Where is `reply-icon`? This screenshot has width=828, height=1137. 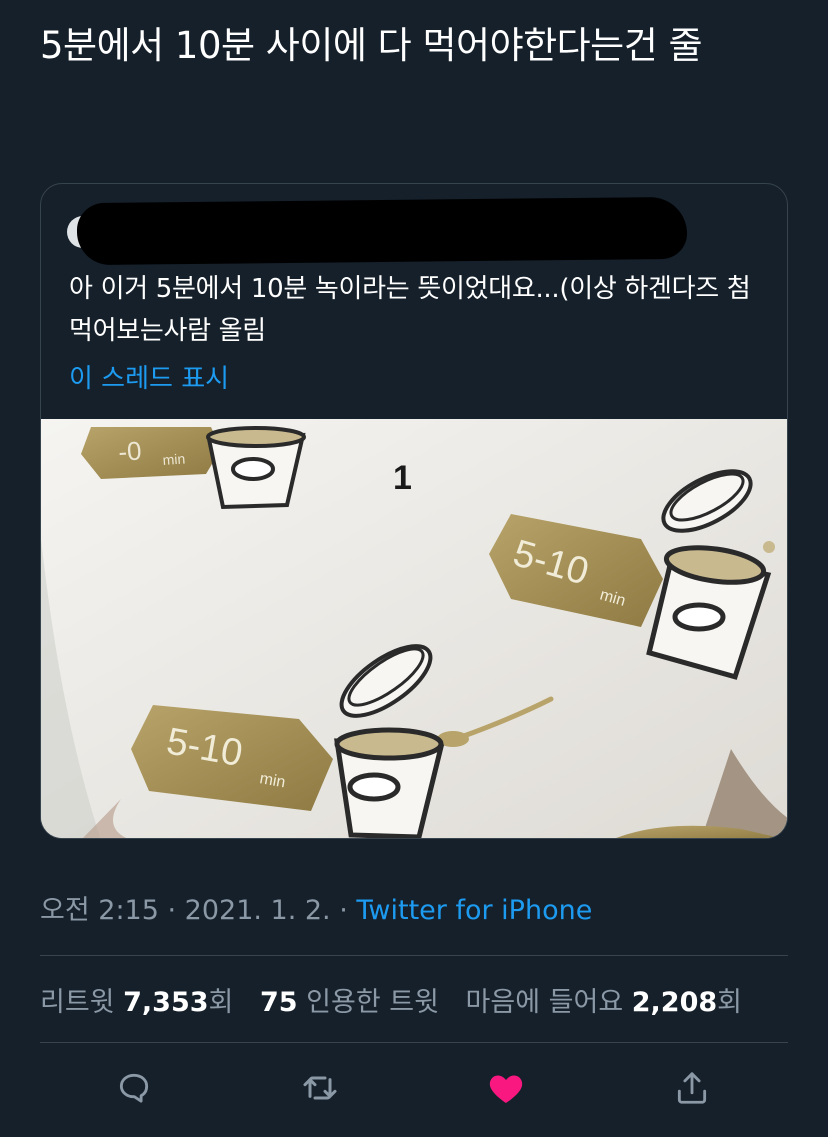 reply-icon is located at coordinates (134, 1090).